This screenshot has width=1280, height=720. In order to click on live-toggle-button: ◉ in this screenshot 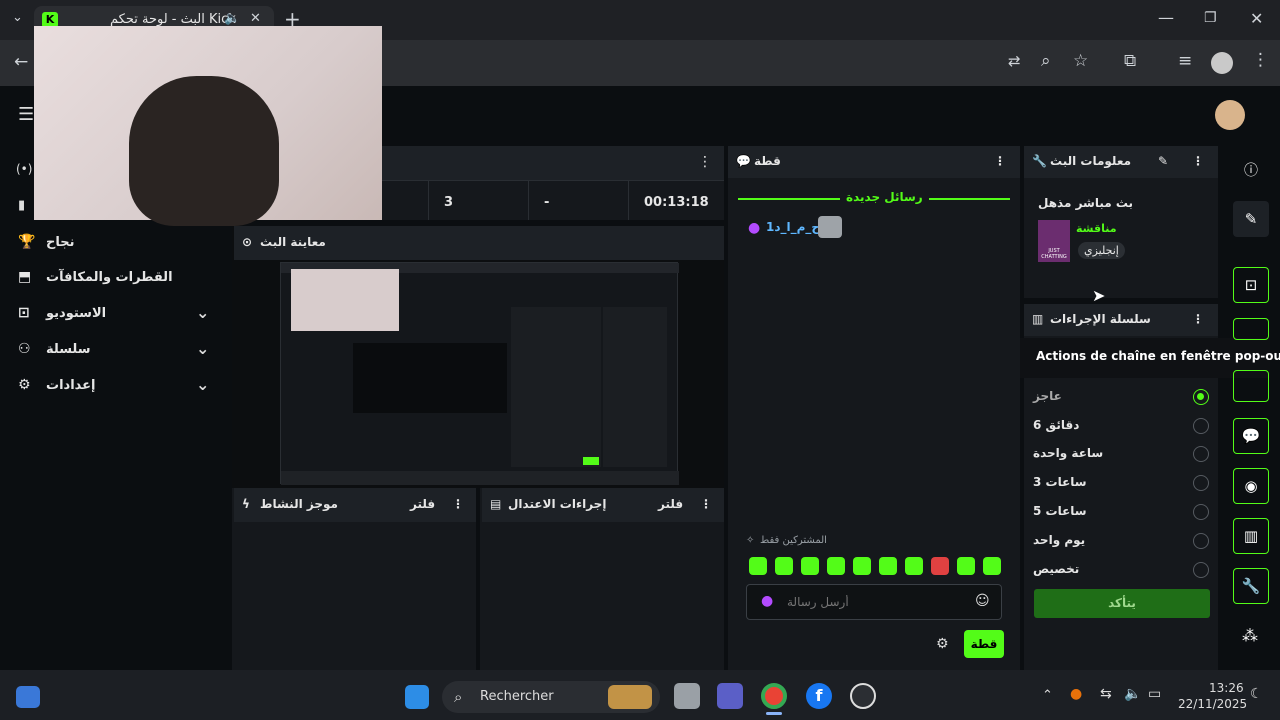, I will do `click(1251, 486)`.